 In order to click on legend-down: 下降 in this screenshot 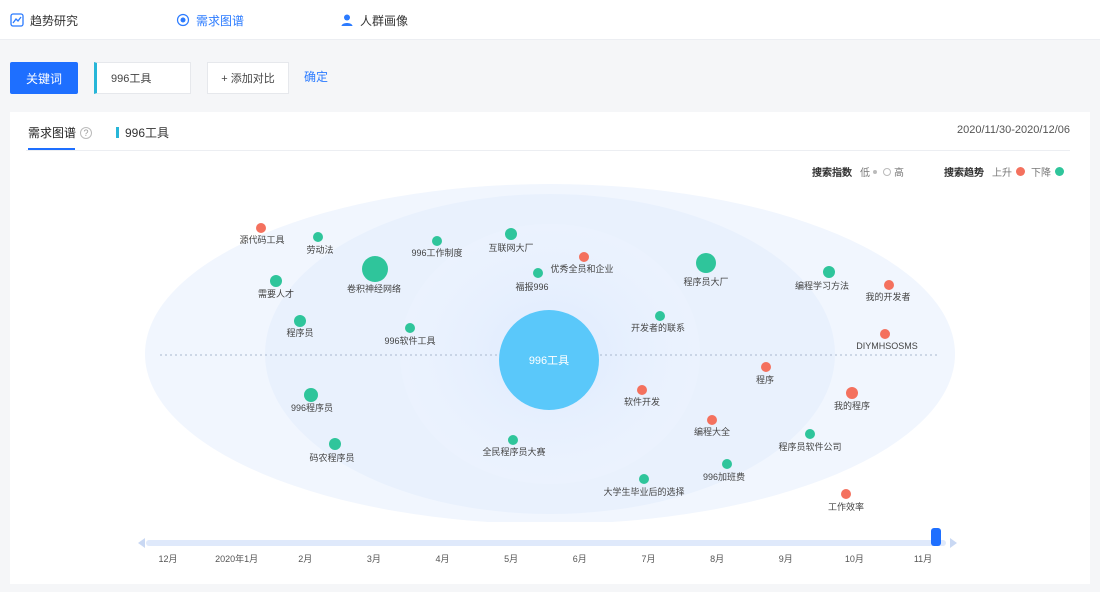, I will do `click(1047, 171)`.